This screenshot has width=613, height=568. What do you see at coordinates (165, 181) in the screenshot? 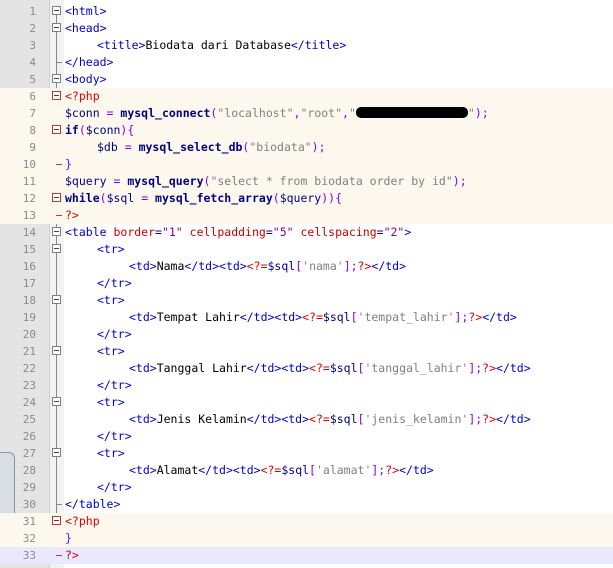
I see `token: mysql_query` at bounding box center [165, 181].